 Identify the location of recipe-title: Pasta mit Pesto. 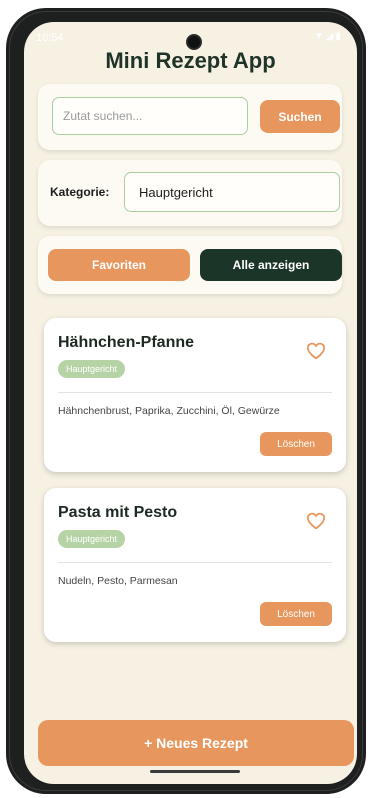
(118, 512).